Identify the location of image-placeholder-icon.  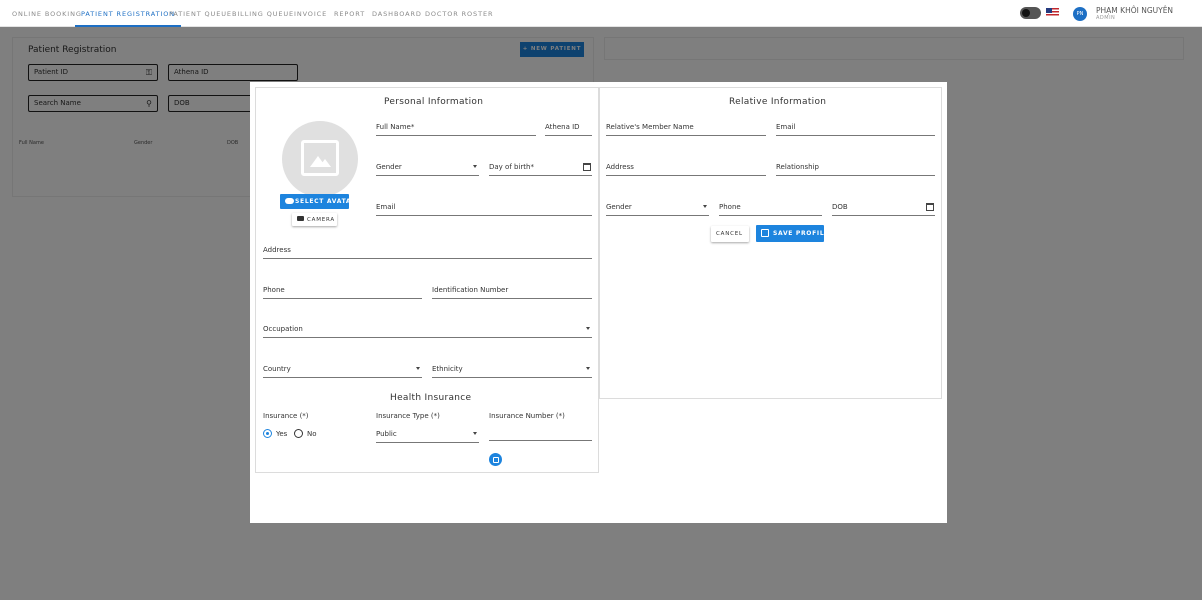
(320, 158).